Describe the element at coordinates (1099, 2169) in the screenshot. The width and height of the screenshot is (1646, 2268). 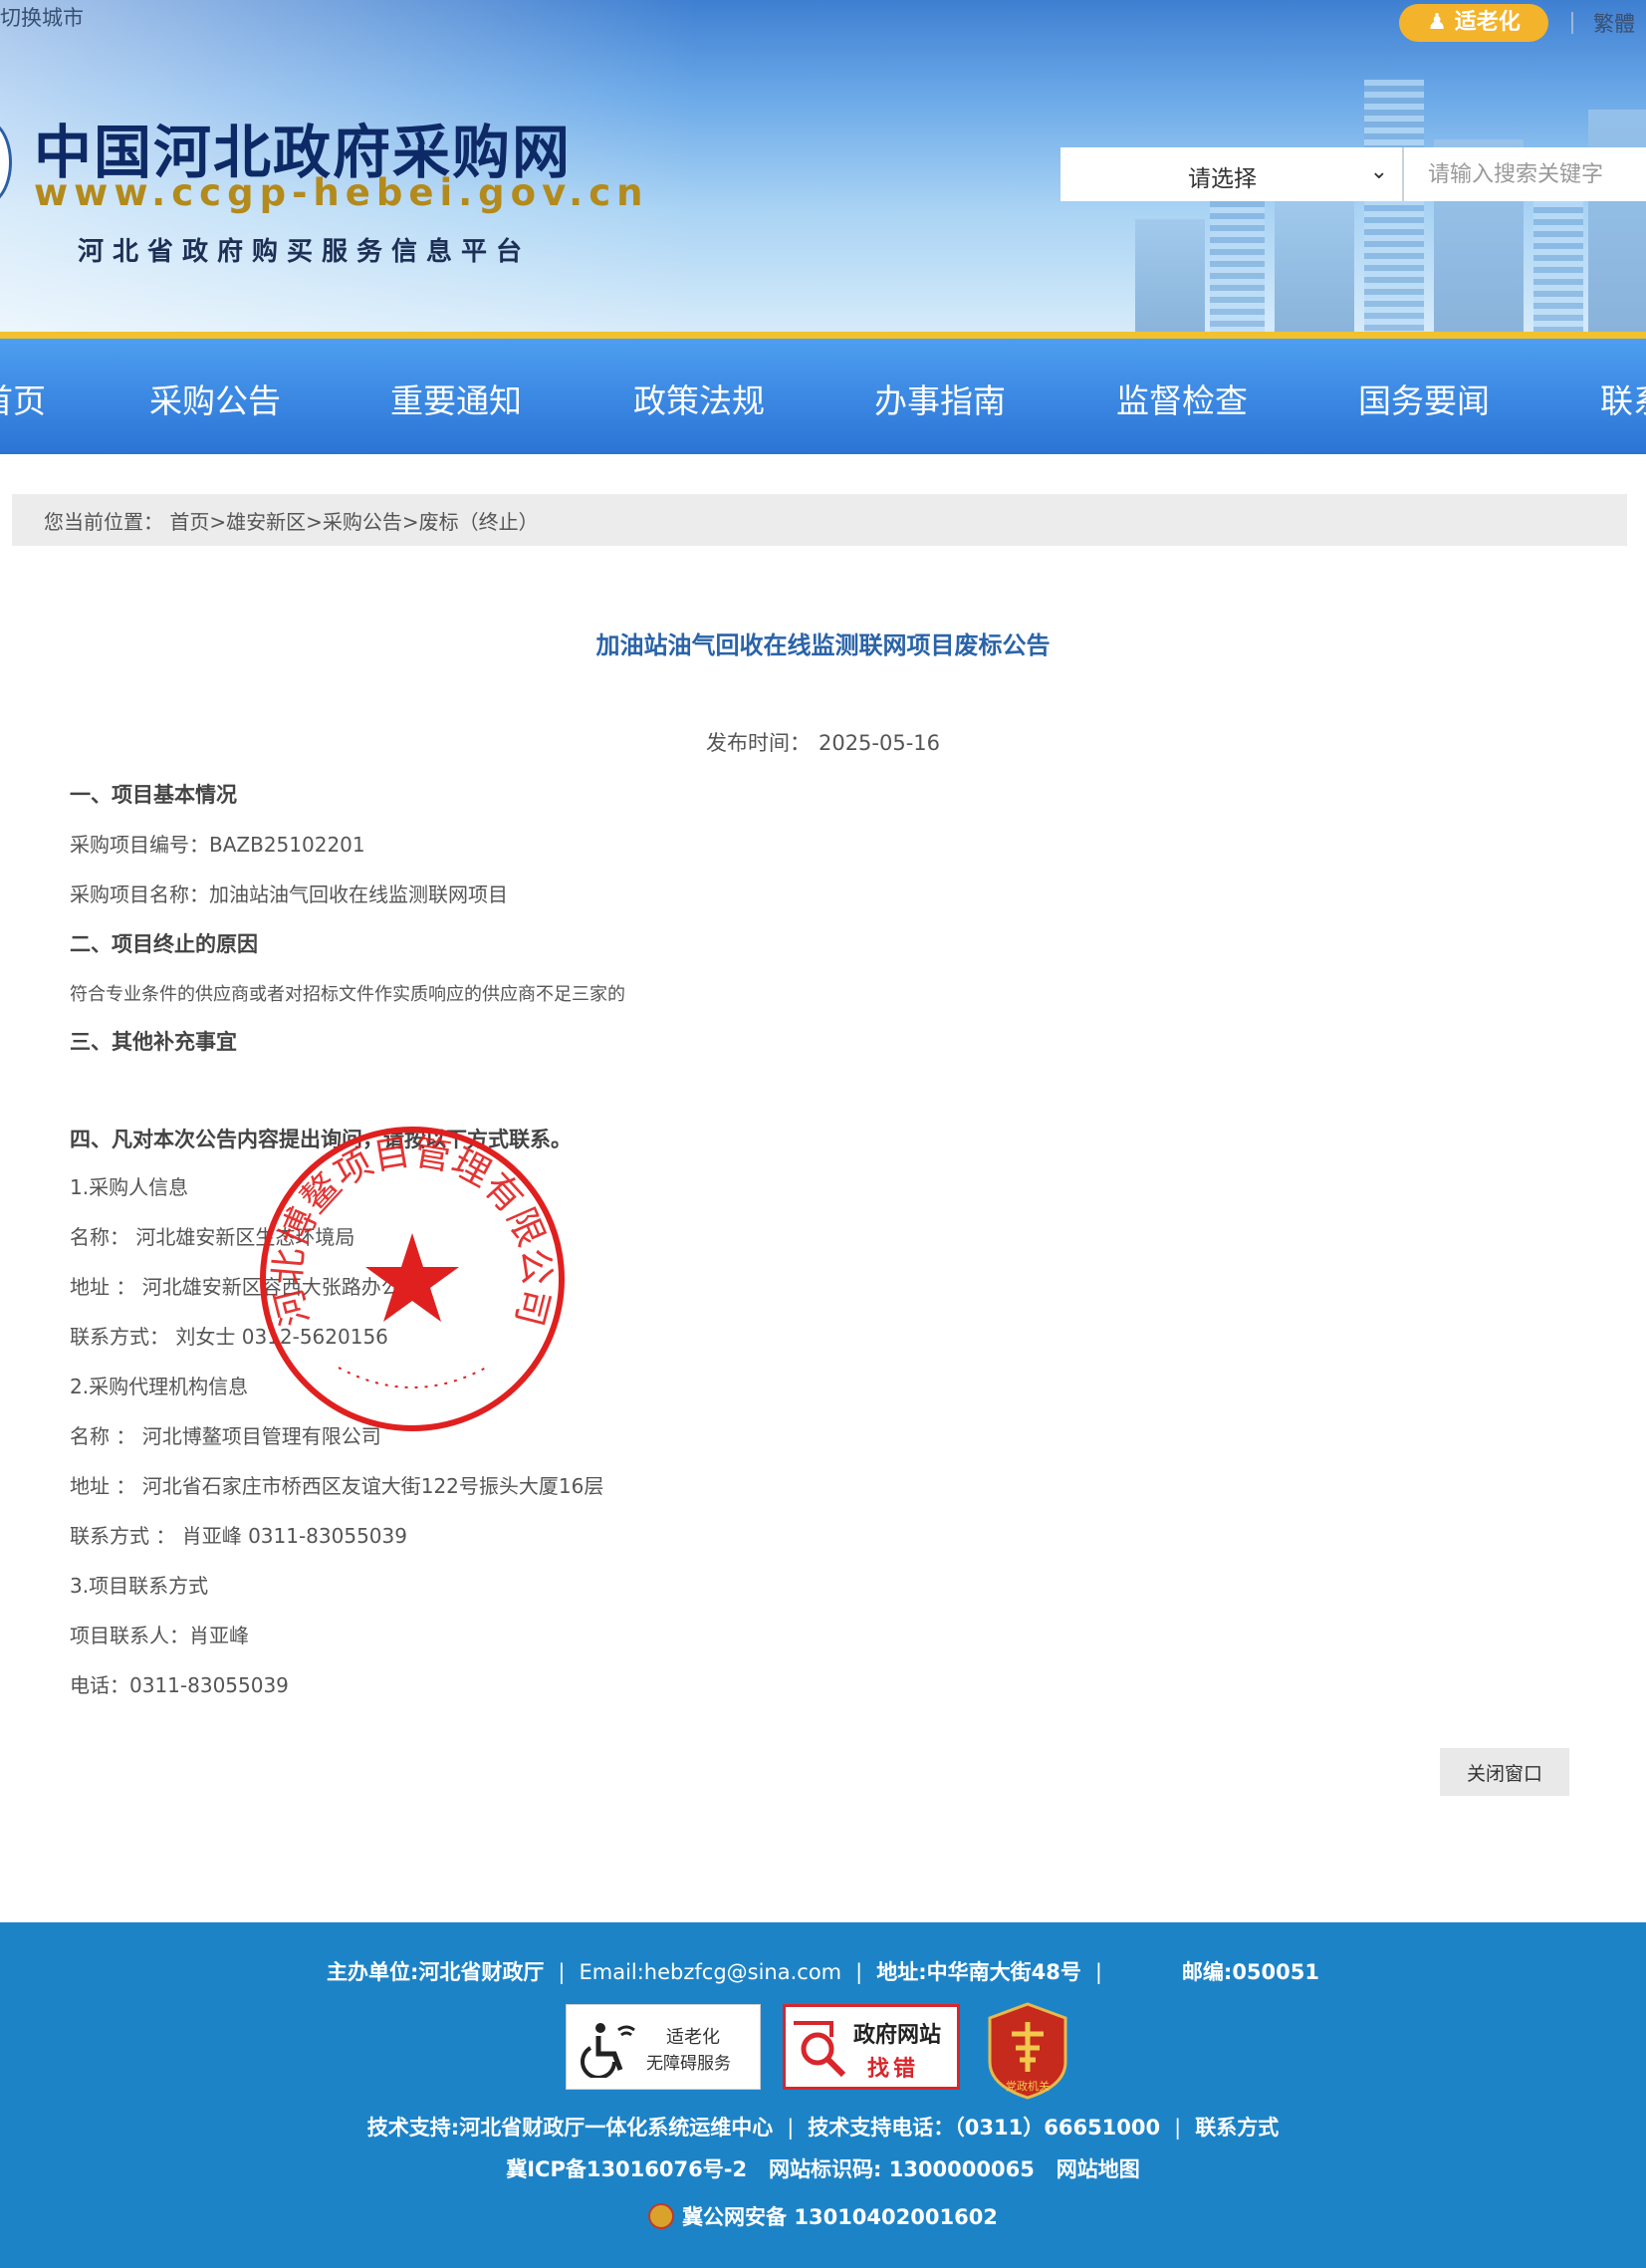
I see `footer-sitemap-link: 网站地图` at that location.